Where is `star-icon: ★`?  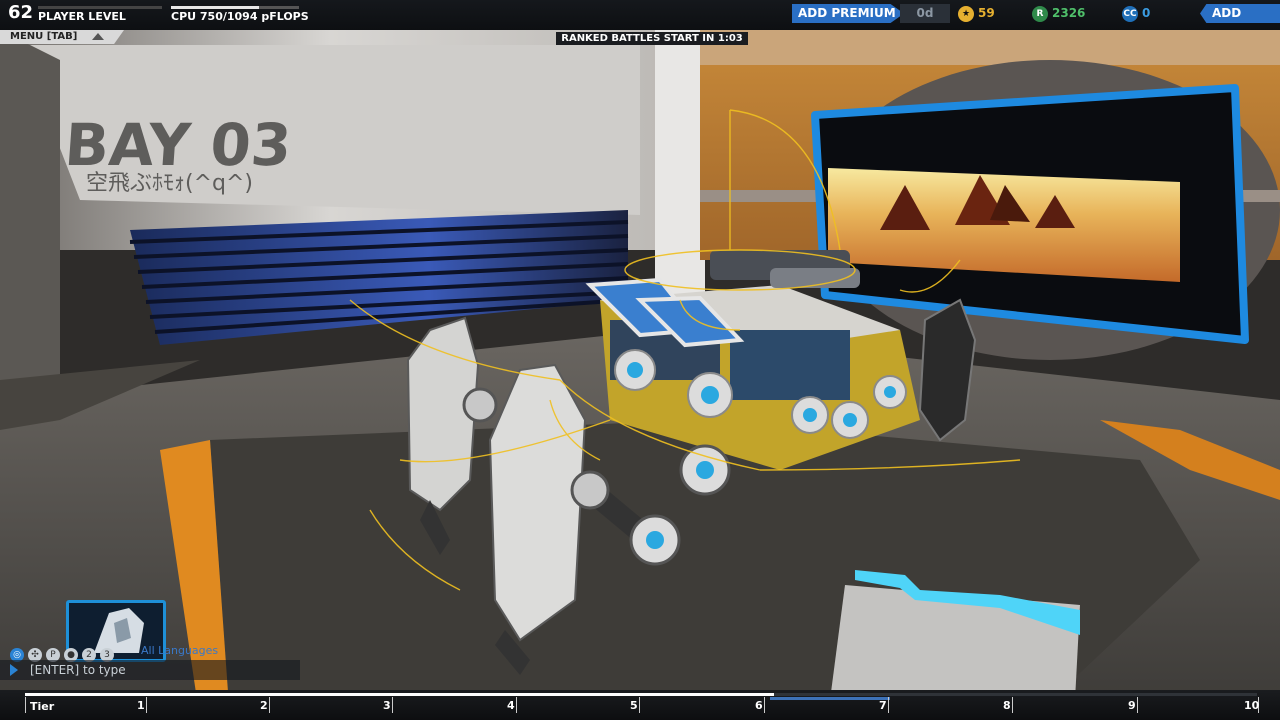 star-icon: ★ is located at coordinates (966, 13).